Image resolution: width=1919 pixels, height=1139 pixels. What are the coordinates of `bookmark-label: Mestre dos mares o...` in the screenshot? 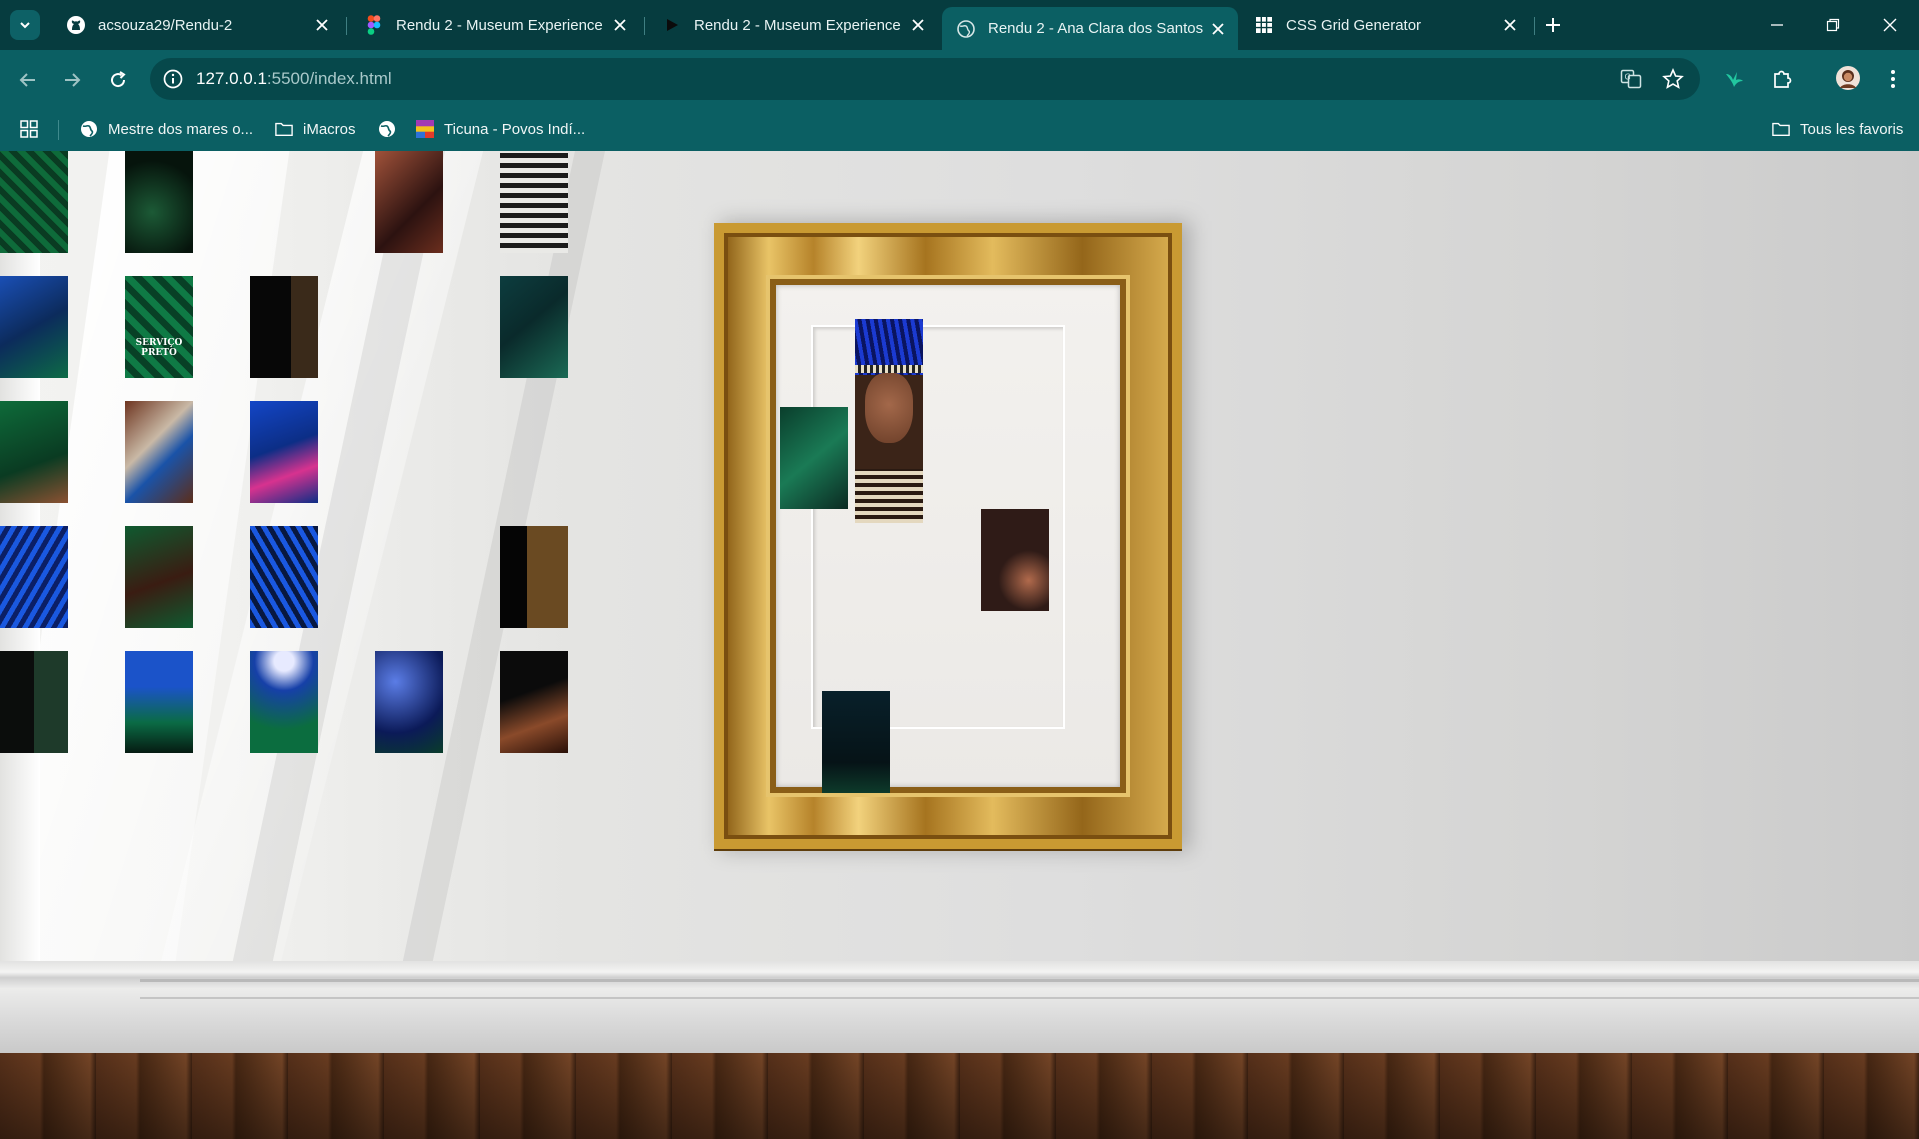 It's located at (181, 129).